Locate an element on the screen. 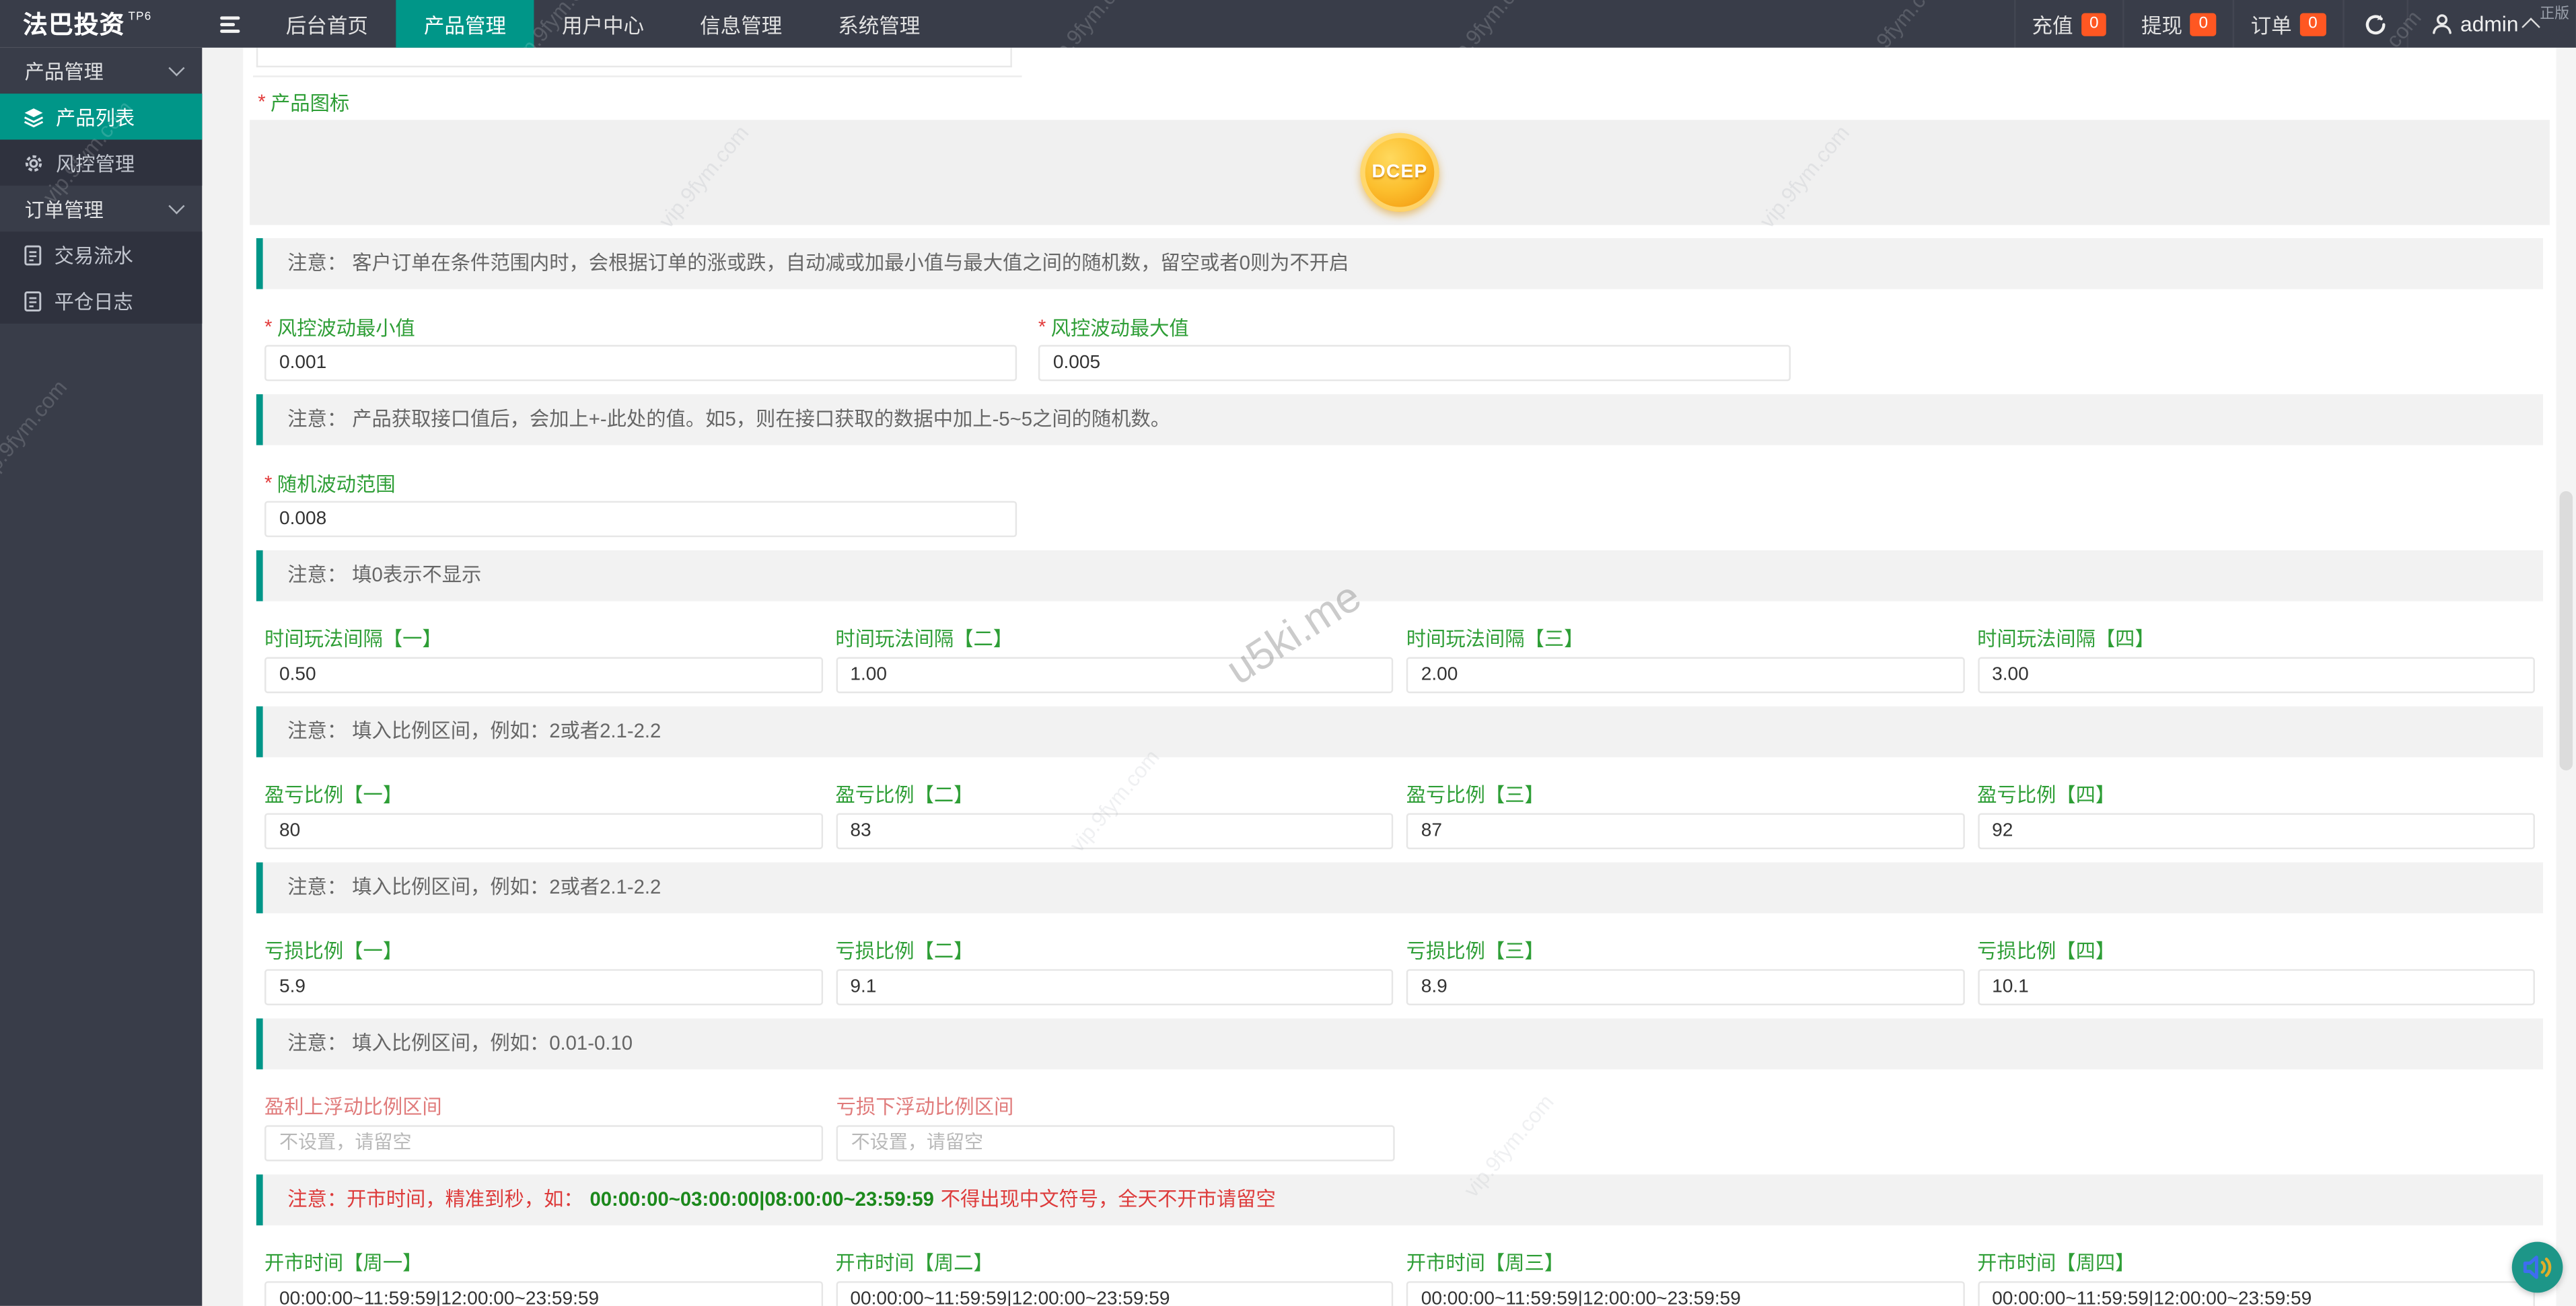 The width and height of the screenshot is (2576, 1306). notice-ratio-small: 注意： 填入比例区间，例如：0.01-0.10 is located at coordinates (1400, 1044).